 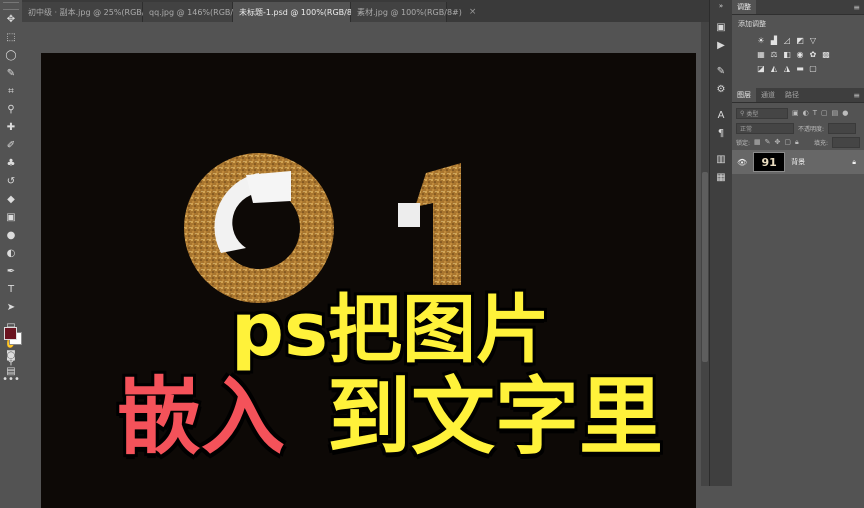 What do you see at coordinates (826, 54) in the screenshot?
I see `color-lookup-icon: ▩` at bounding box center [826, 54].